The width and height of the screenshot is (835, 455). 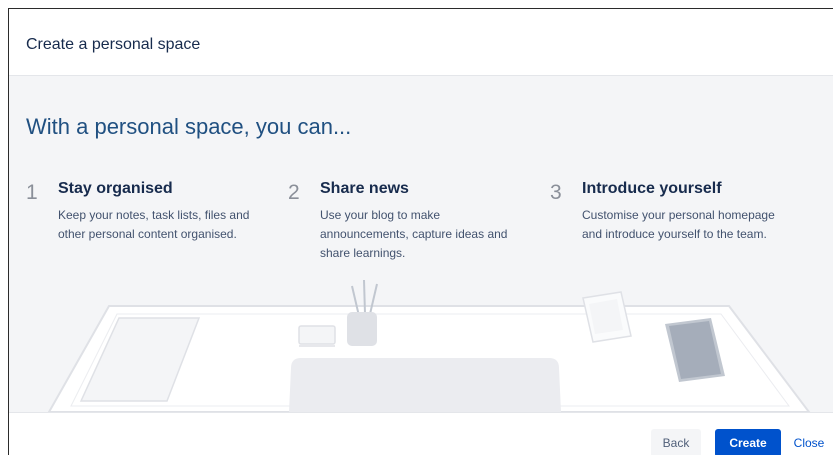 What do you see at coordinates (652, 188) in the screenshot?
I see `feature-title: Introduce yourself` at bounding box center [652, 188].